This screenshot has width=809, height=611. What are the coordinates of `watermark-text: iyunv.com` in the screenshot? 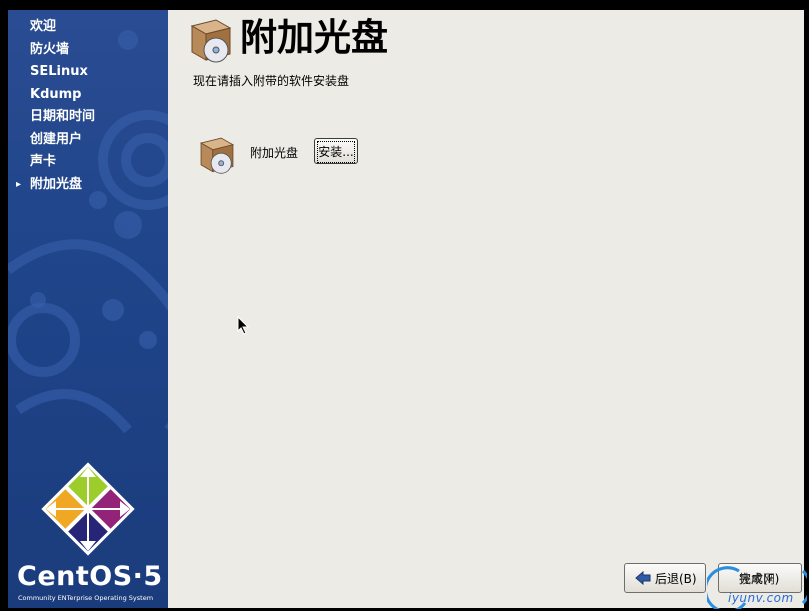 It's located at (761, 598).